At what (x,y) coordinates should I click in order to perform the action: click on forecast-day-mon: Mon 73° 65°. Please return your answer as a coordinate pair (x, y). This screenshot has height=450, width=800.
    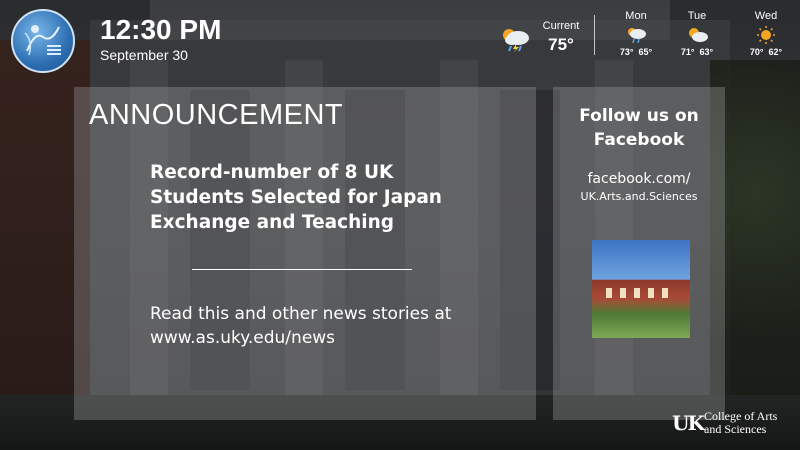
    Looking at the image, I should click on (636, 33).